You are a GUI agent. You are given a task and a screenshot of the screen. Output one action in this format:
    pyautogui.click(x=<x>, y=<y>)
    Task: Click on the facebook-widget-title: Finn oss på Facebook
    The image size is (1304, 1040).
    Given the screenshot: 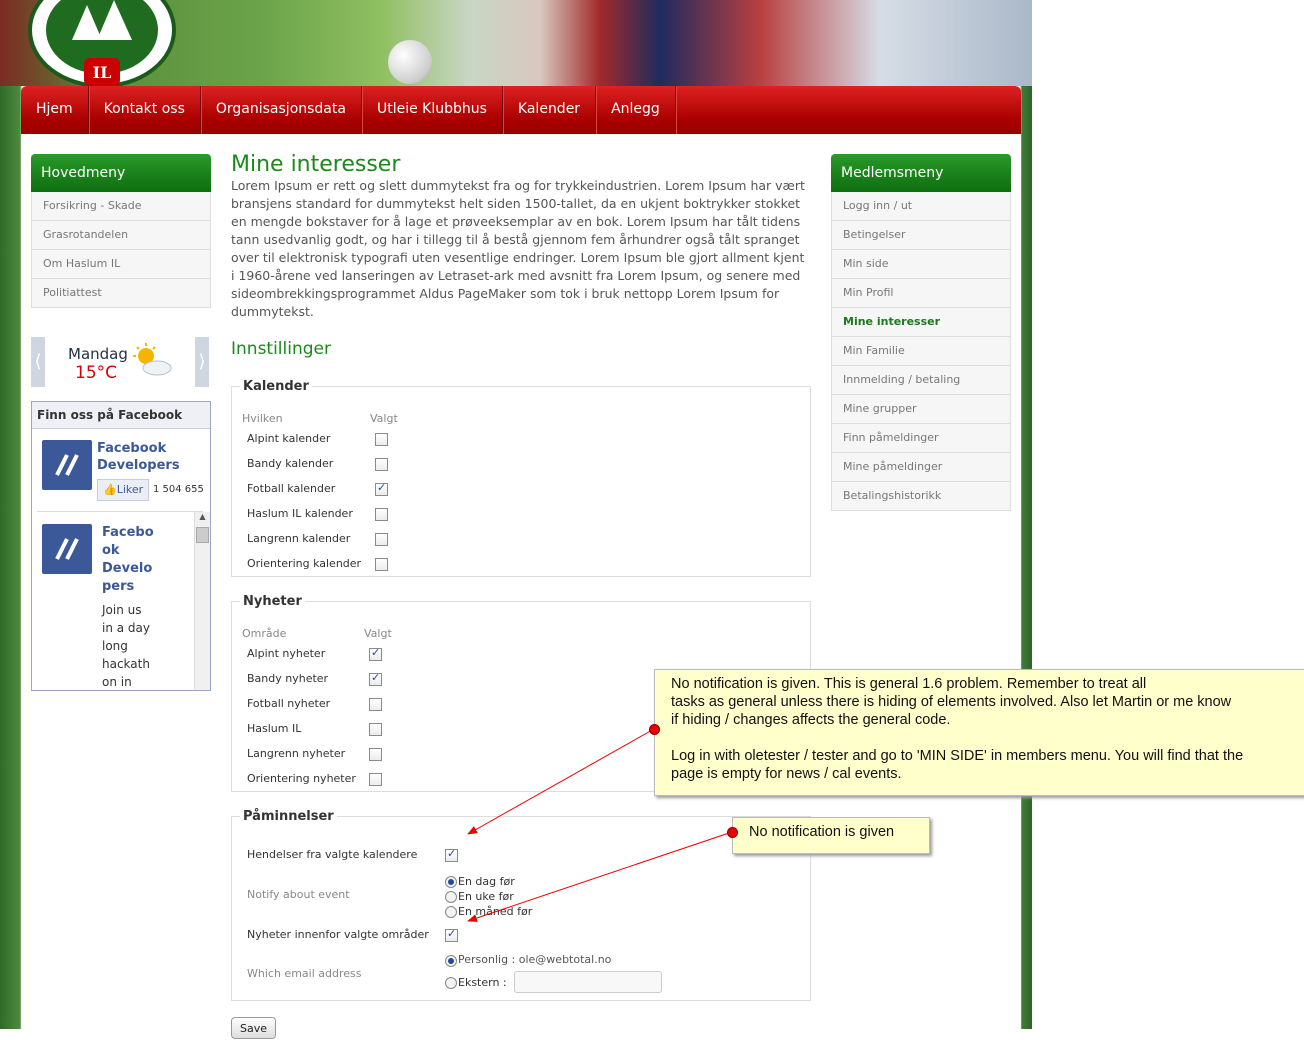 What is the action you would take?
    pyautogui.click(x=121, y=415)
    